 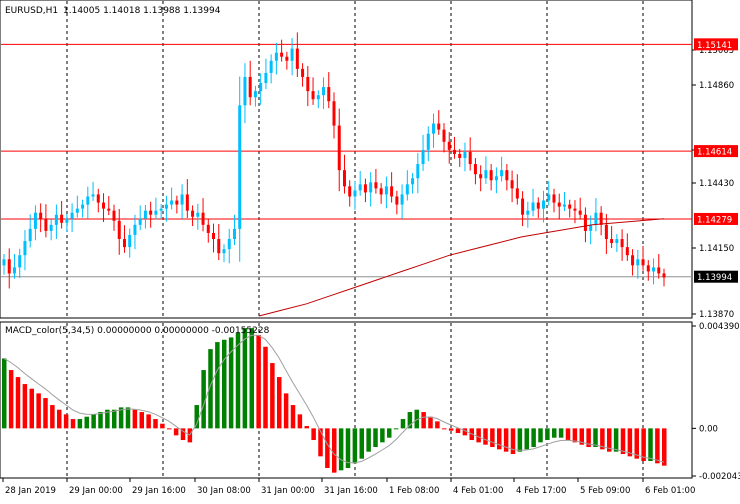 What do you see at coordinates (716, 86) in the screenshot?
I see `price-tick-label: 1.14860` at bounding box center [716, 86].